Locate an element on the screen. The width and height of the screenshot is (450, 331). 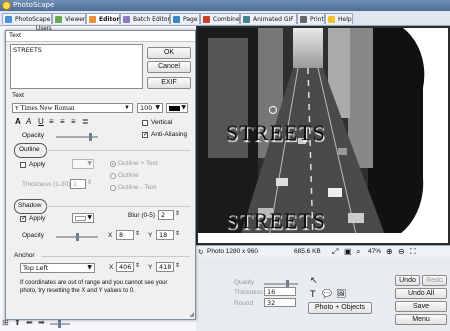
zoom-in-icon: ⊕ is located at coordinates (389, 251).